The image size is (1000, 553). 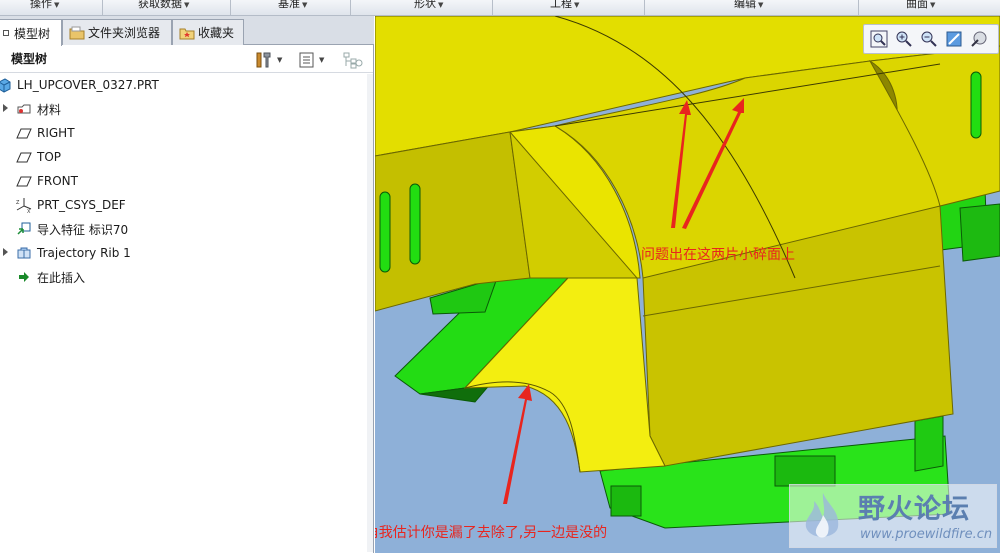 I want to click on ribbon-group-operations: 操作 ▼, so click(x=44, y=7).